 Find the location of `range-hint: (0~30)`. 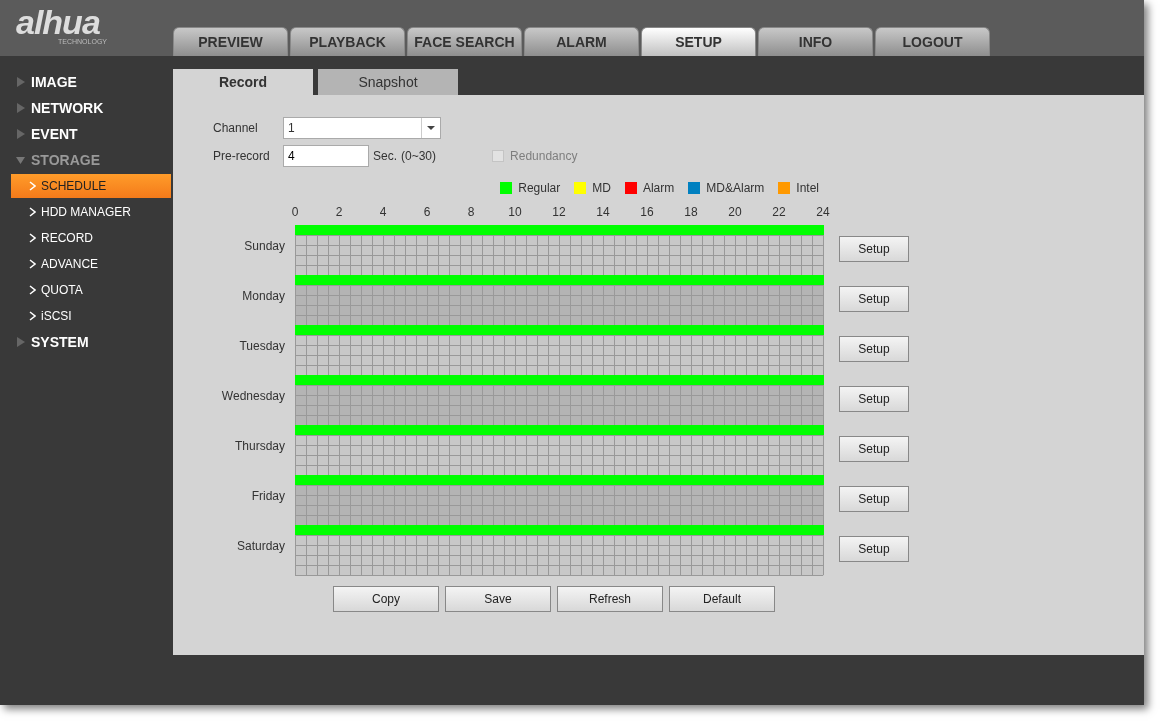

range-hint: (0~30) is located at coordinates (419, 156).